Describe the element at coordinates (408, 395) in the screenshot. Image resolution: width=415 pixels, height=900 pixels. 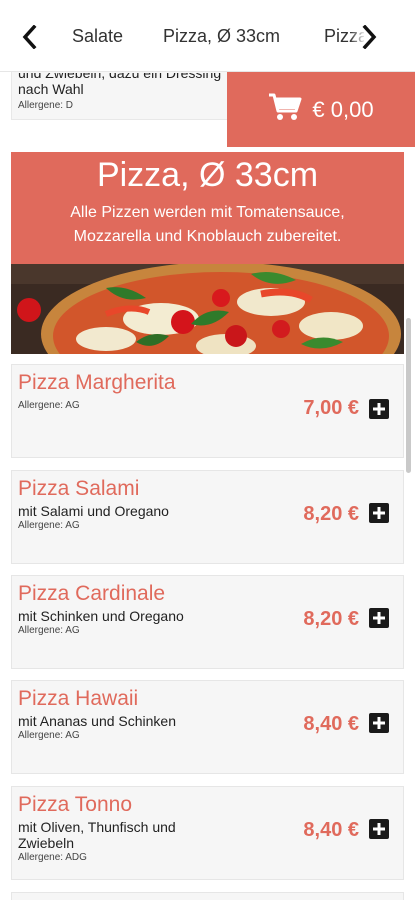
I see `scrollbar` at that location.